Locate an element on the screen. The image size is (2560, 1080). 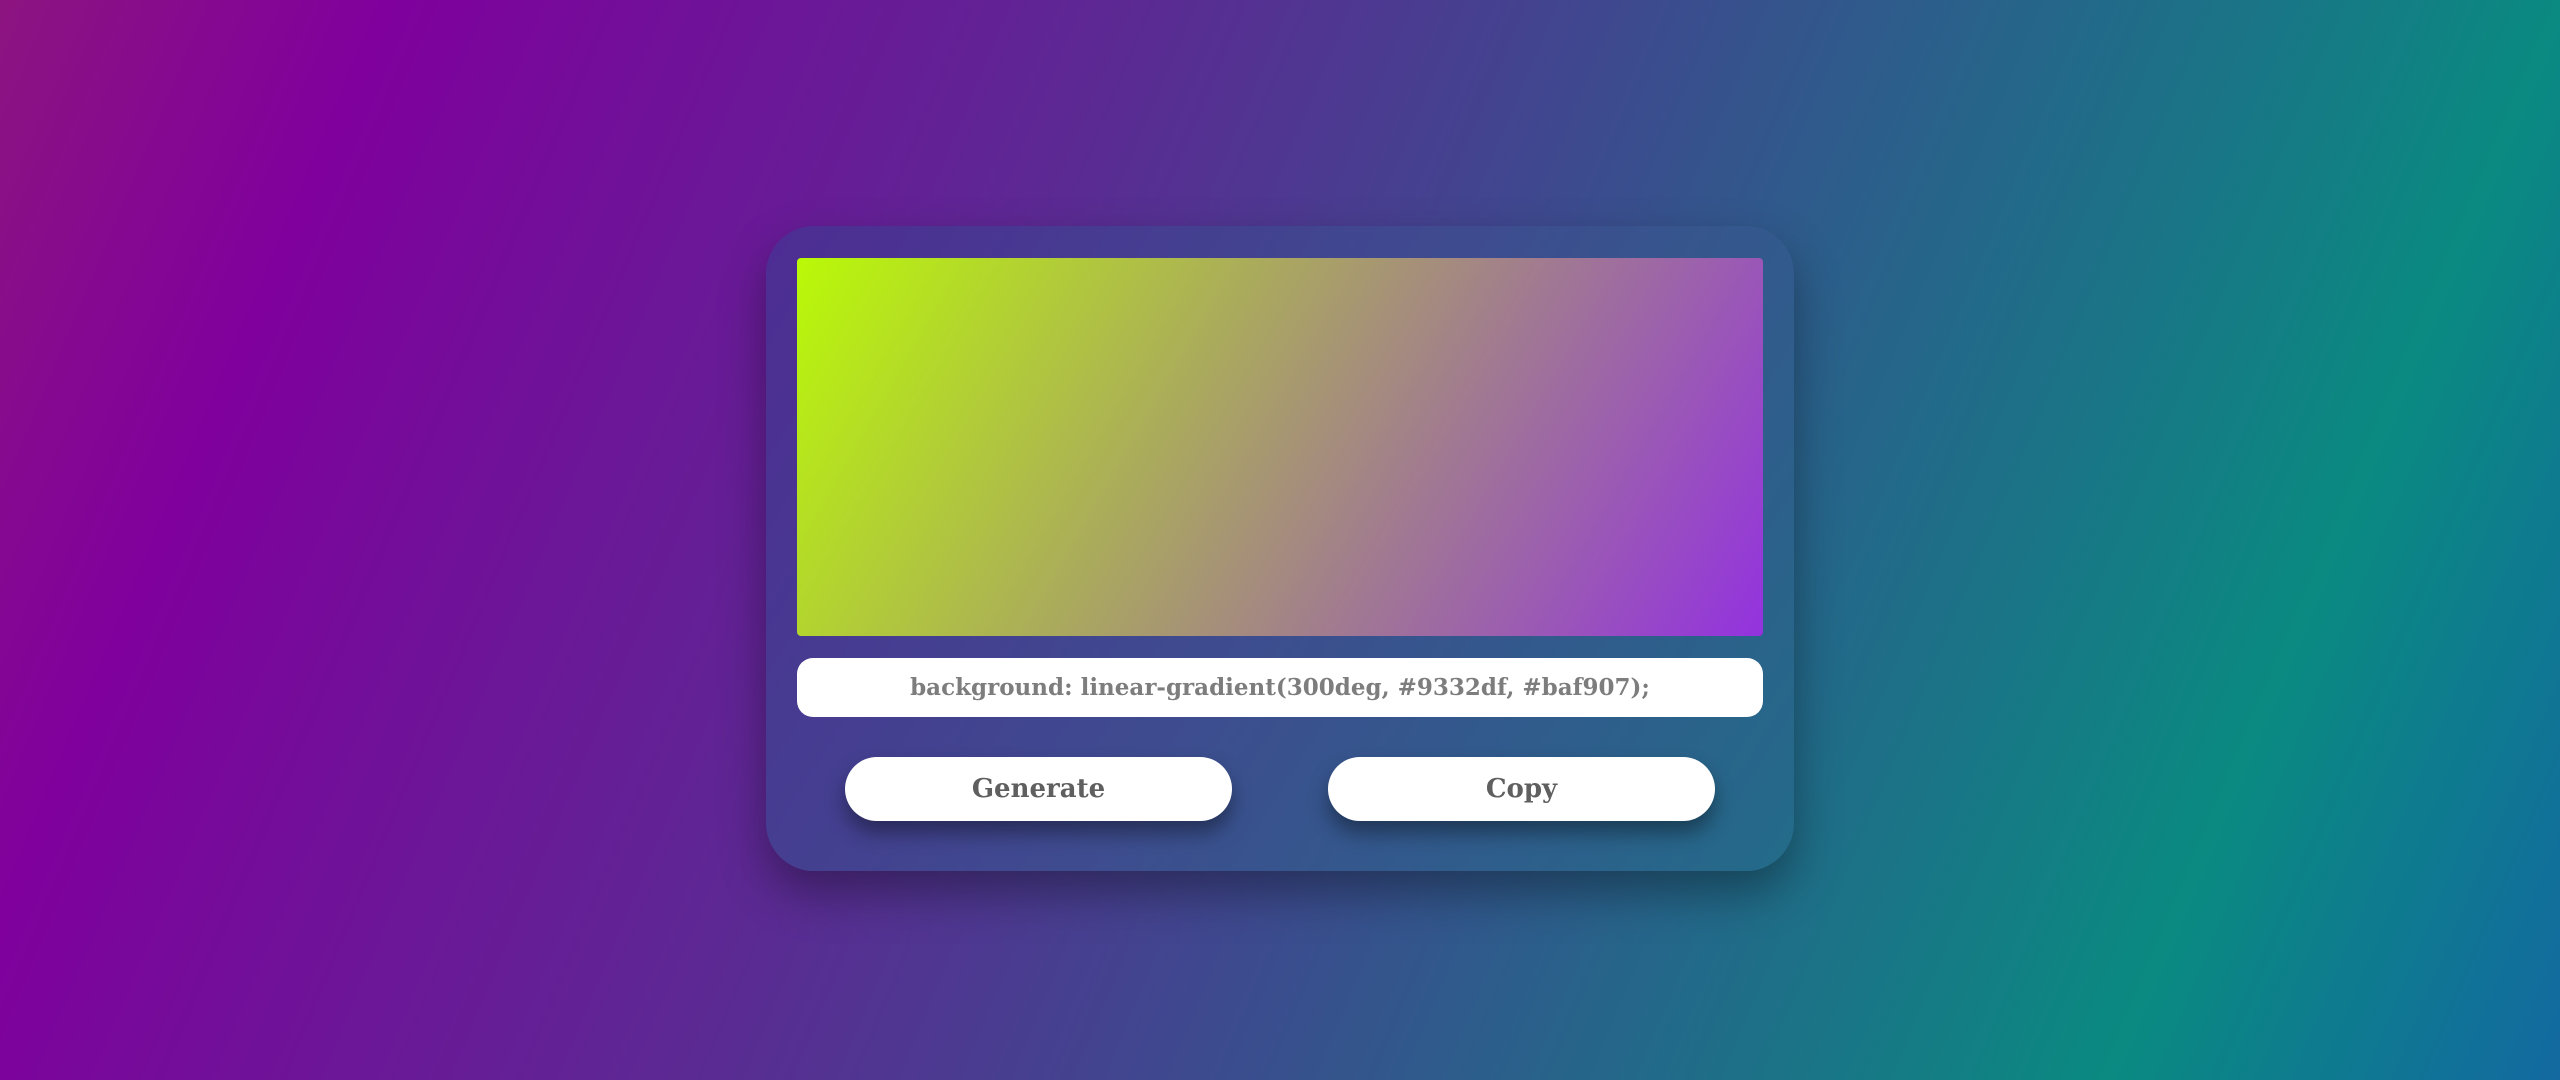
generate-button: Generate is located at coordinates (1038, 789).